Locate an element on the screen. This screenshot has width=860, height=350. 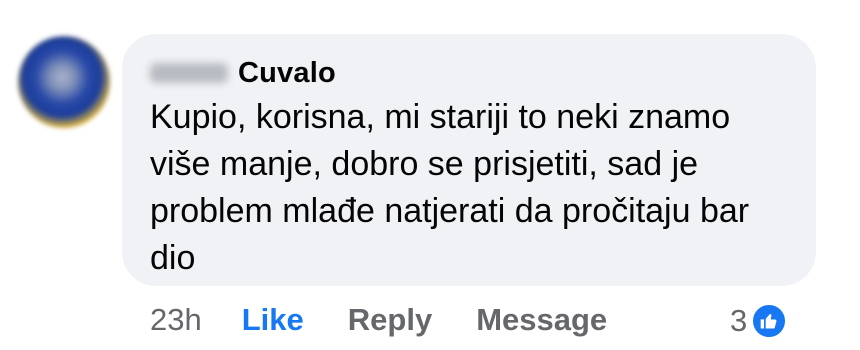
reaction-summary: 3 is located at coordinates (759, 321).